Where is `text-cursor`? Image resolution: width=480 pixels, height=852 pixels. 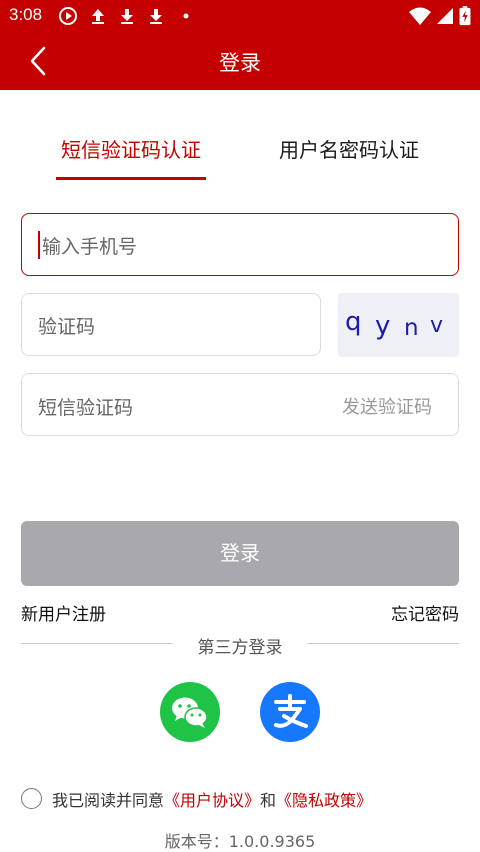 text-cursor is located at coordinates (39, 245).